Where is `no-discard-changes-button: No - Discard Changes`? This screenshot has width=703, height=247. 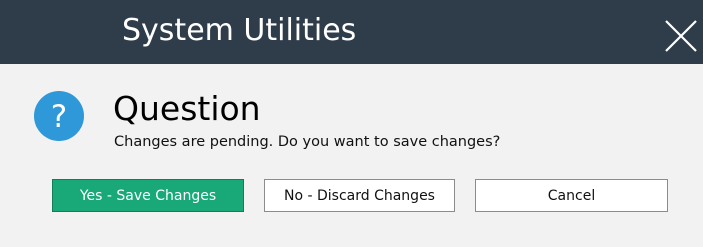
no-discard-changes-button: No - Discard Changes is located at coordinates (359, 195).